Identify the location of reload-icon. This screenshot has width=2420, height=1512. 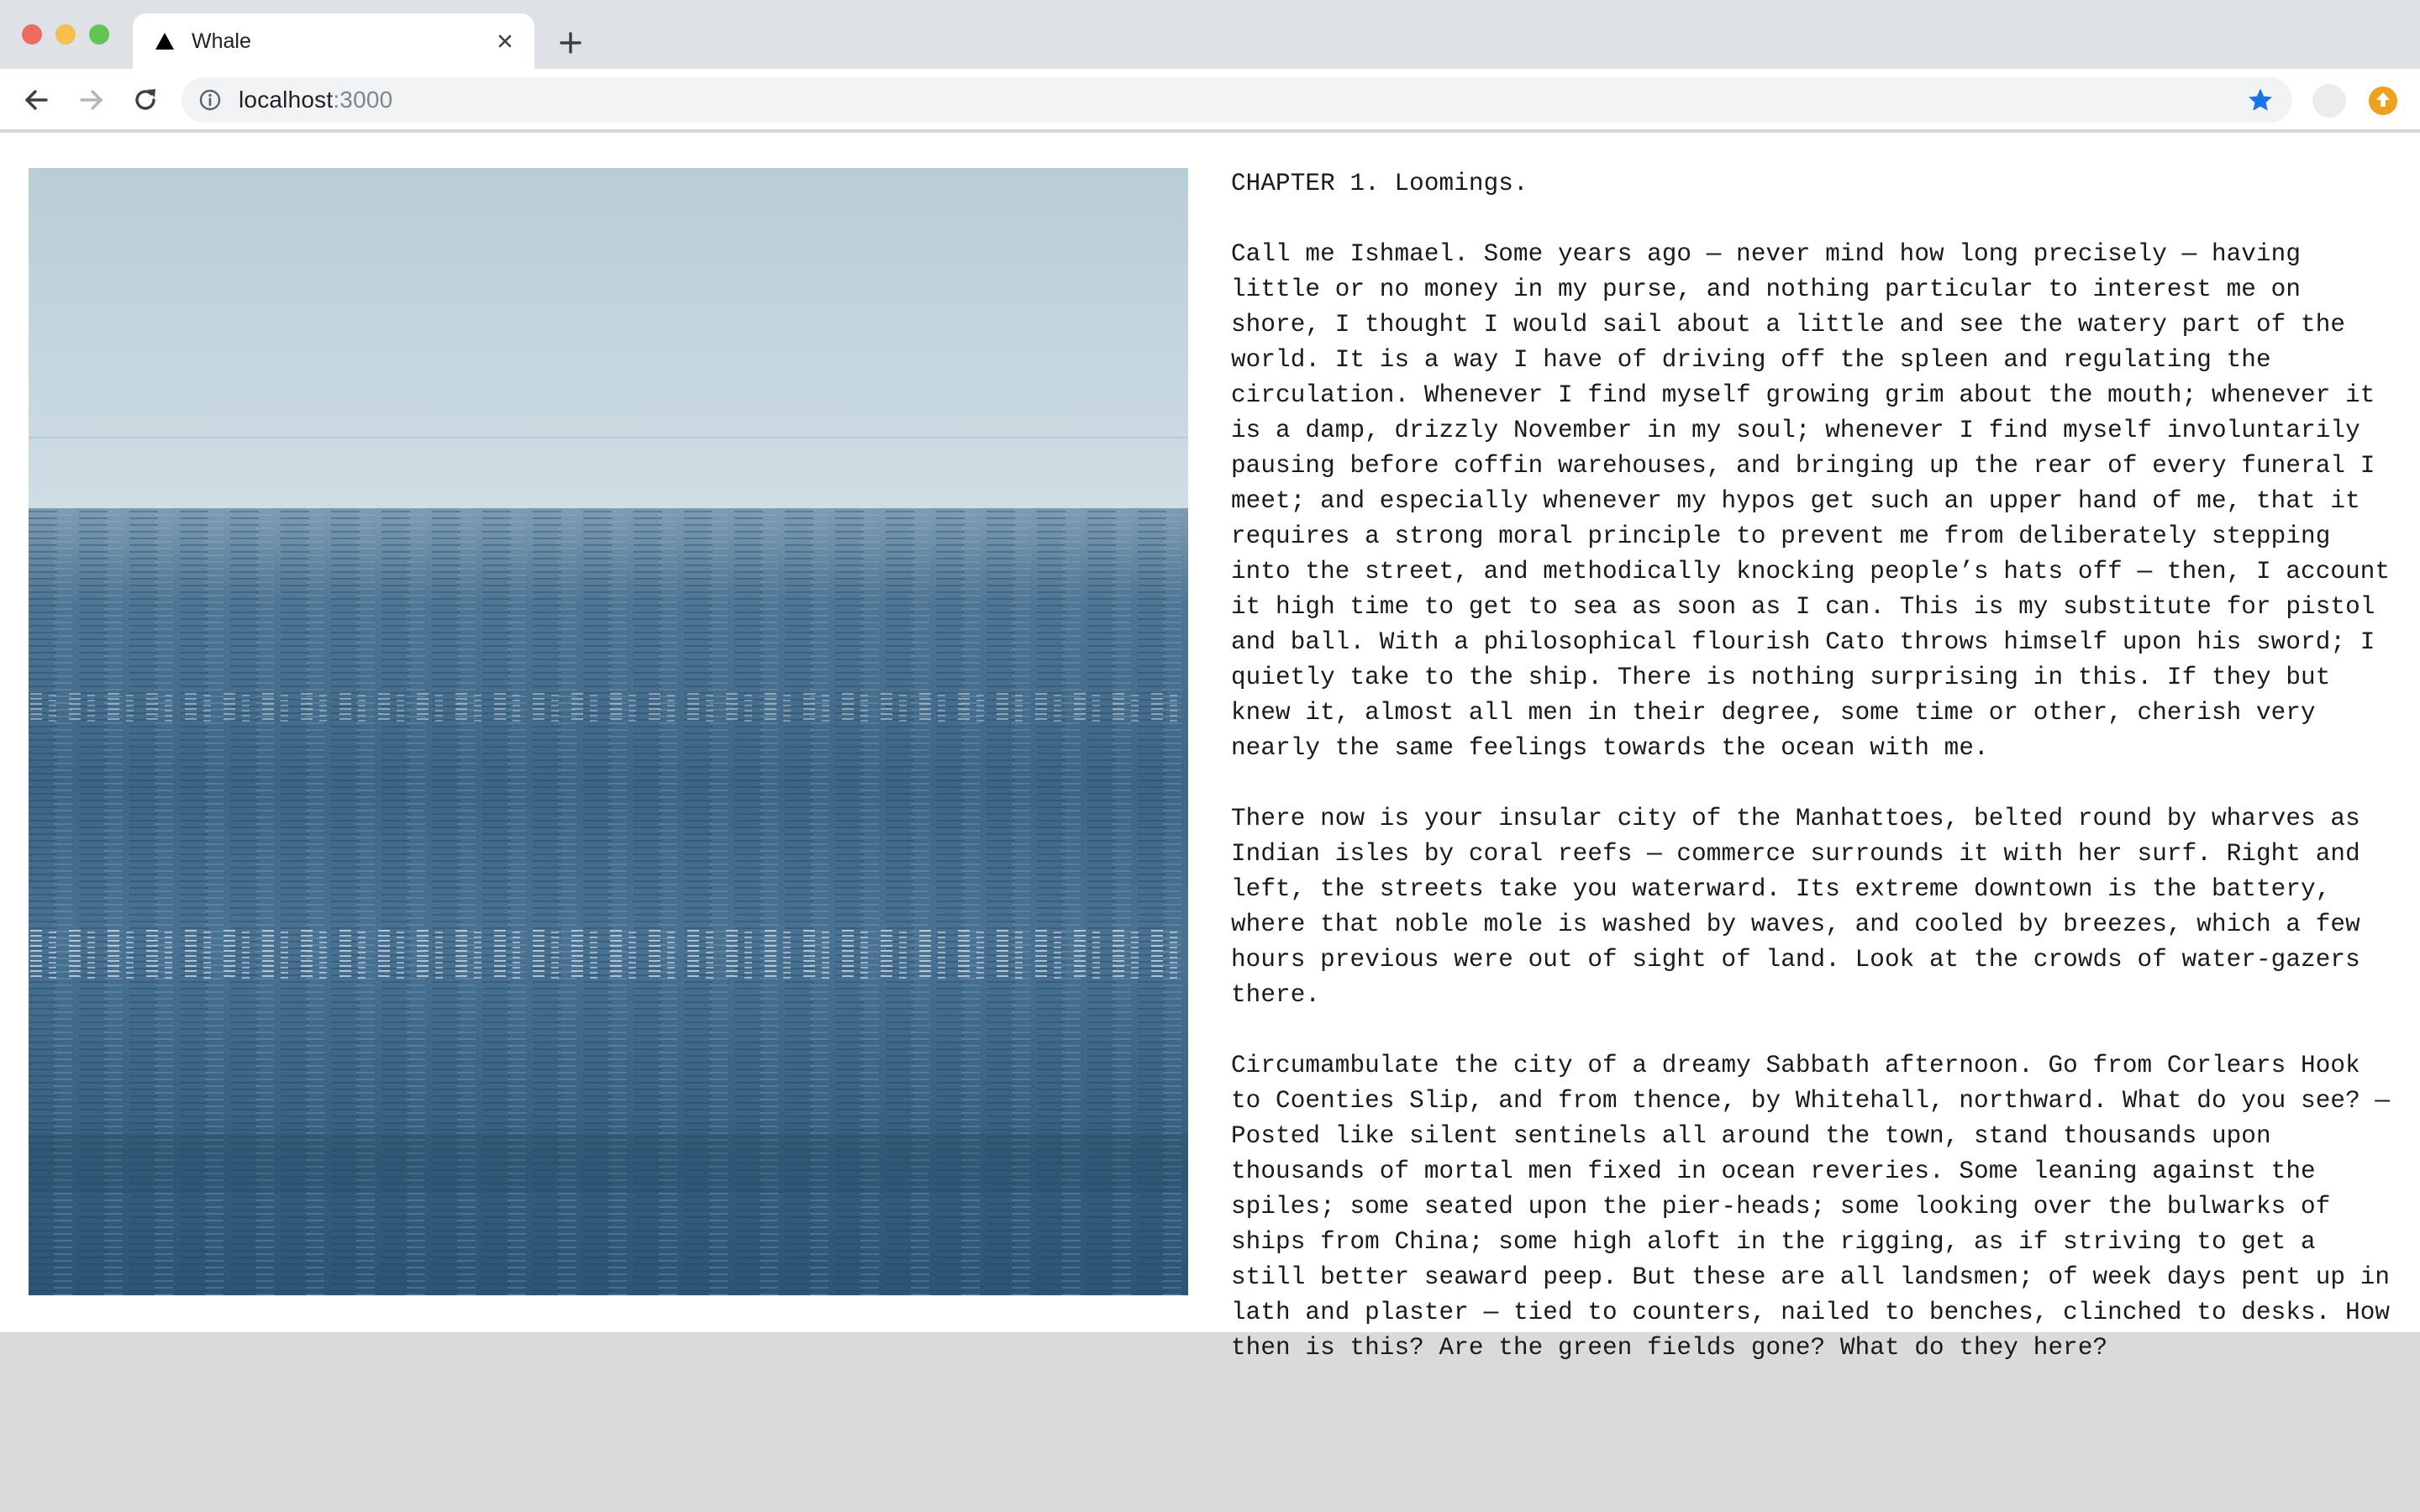
(145, 100).